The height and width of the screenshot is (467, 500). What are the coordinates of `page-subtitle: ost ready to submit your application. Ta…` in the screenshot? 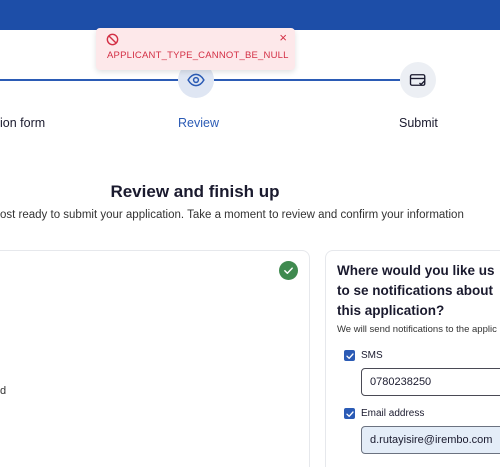 It's located at (232, 215).